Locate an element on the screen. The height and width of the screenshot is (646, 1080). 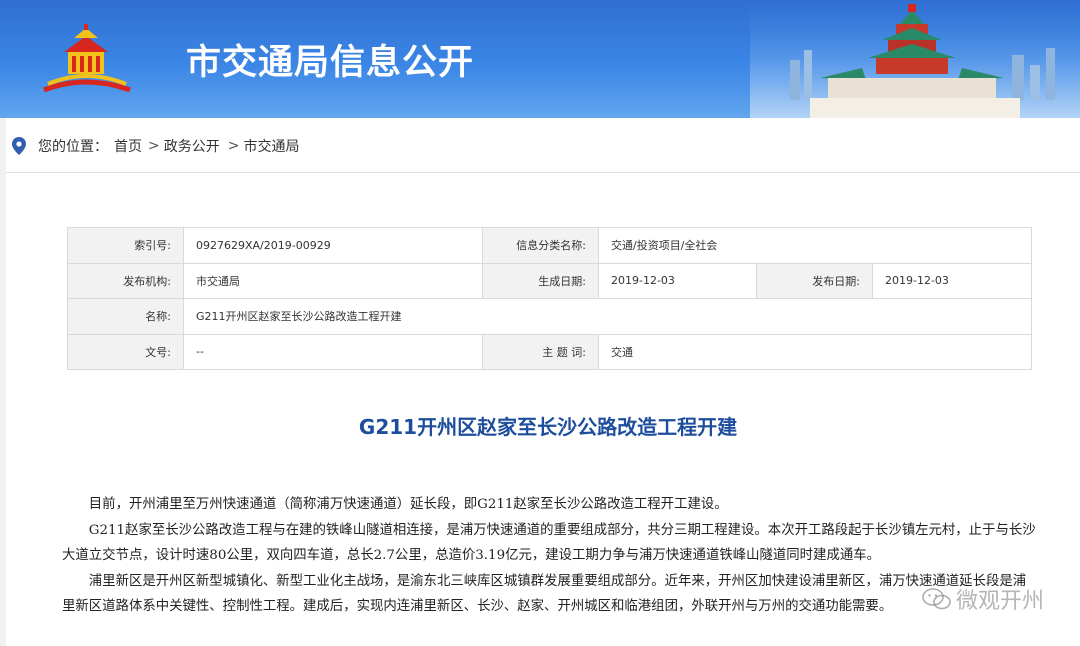
watermark: 微观开州 is located at coordinates (983, 599).